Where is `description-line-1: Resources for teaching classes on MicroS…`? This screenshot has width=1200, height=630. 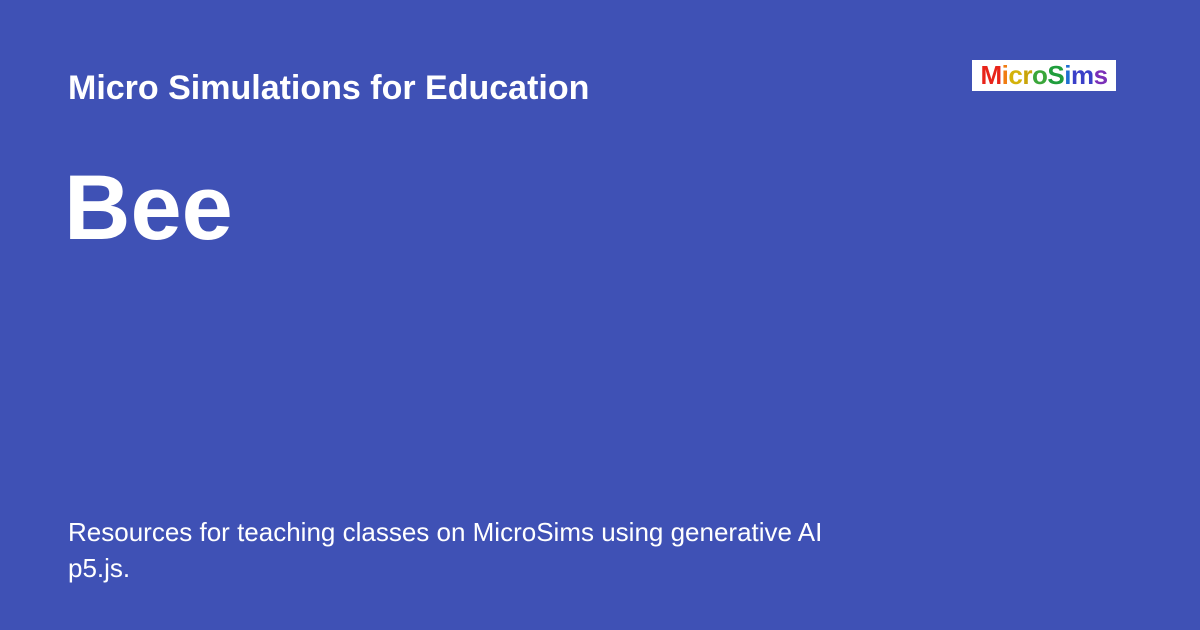
description-line-1: Resources for teaching classes on MicroS… is located at coordinates (445, 532).